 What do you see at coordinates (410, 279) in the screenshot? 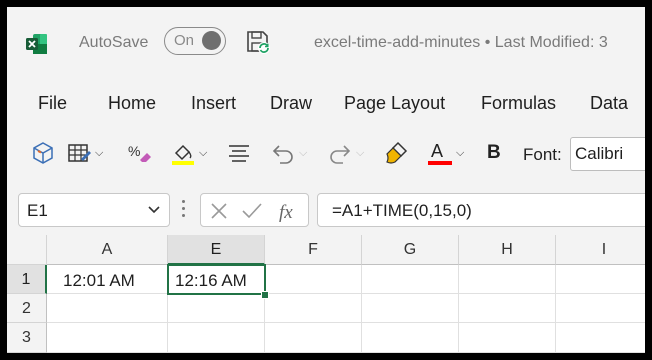
I see `cell-g1` at bounding box center [410, 279].